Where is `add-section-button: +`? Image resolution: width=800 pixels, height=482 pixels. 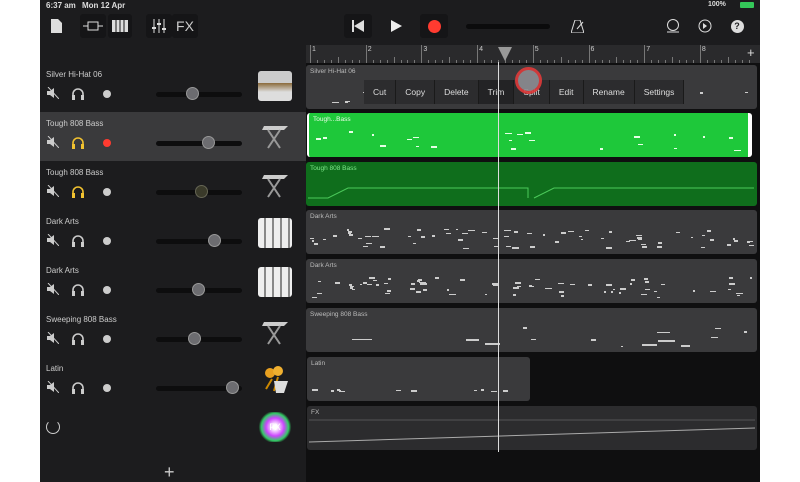
add-section-button: + is located at coordinates (751, 52).